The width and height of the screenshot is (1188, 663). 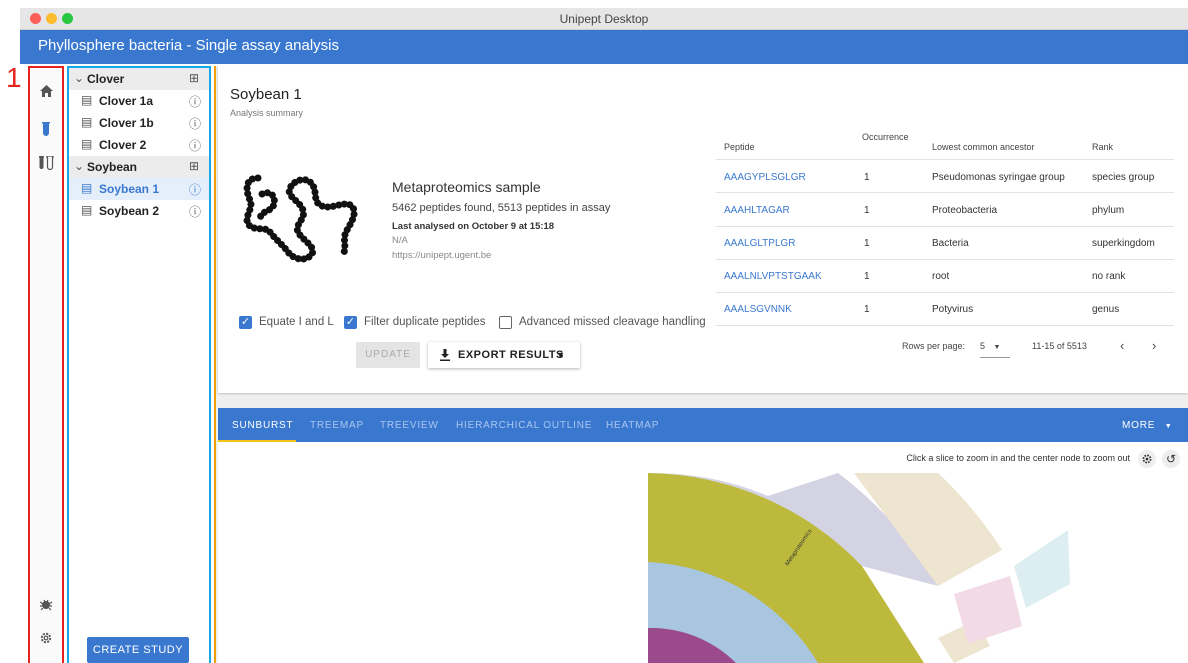 I want to click on assay-name: Soybean 1, so click(x=129, y=189).